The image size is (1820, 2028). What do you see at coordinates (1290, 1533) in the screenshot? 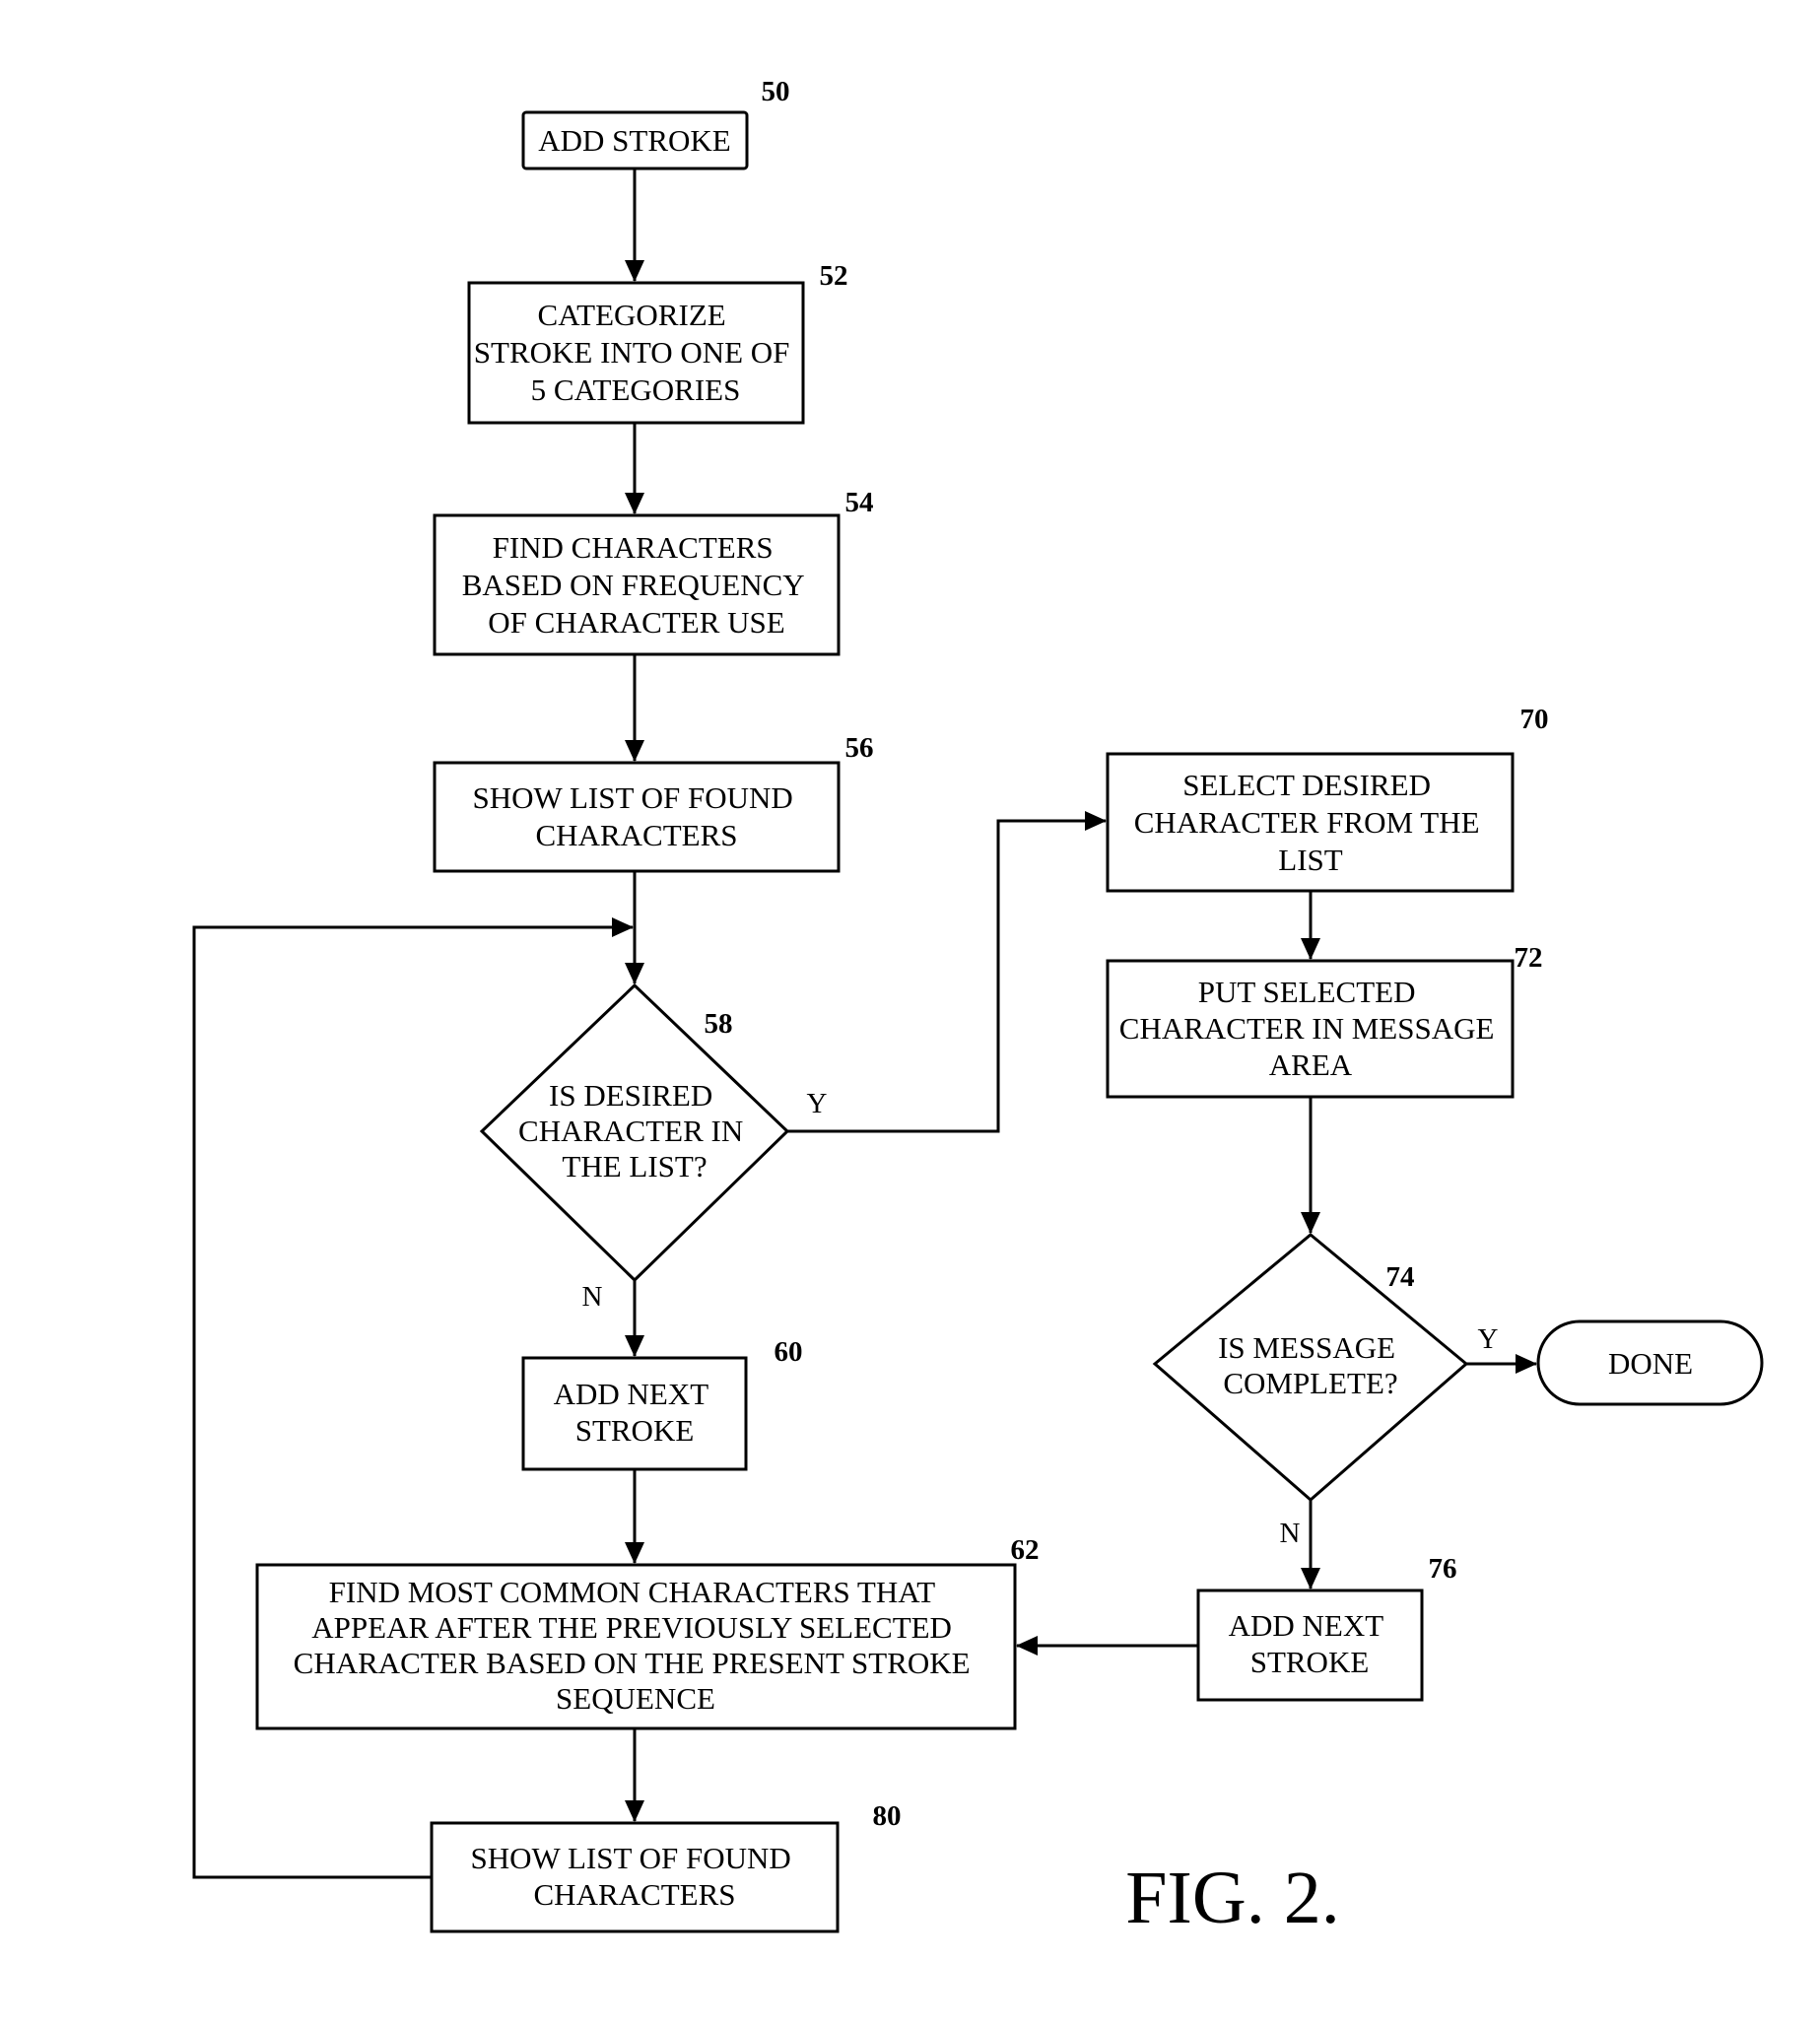
I see `label-74-no: N` at bounding box center [1290, 1533].